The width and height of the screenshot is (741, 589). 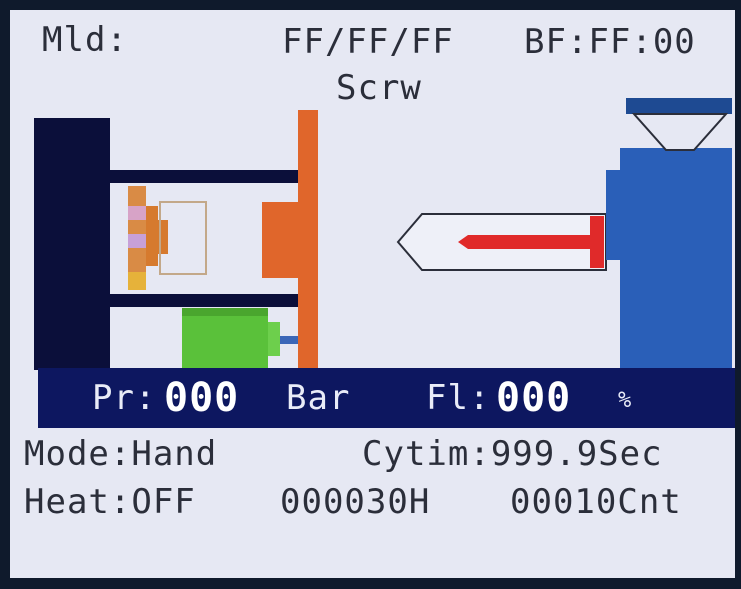 I want to click on tie-bar-bottom, so click(x=204, y=300).